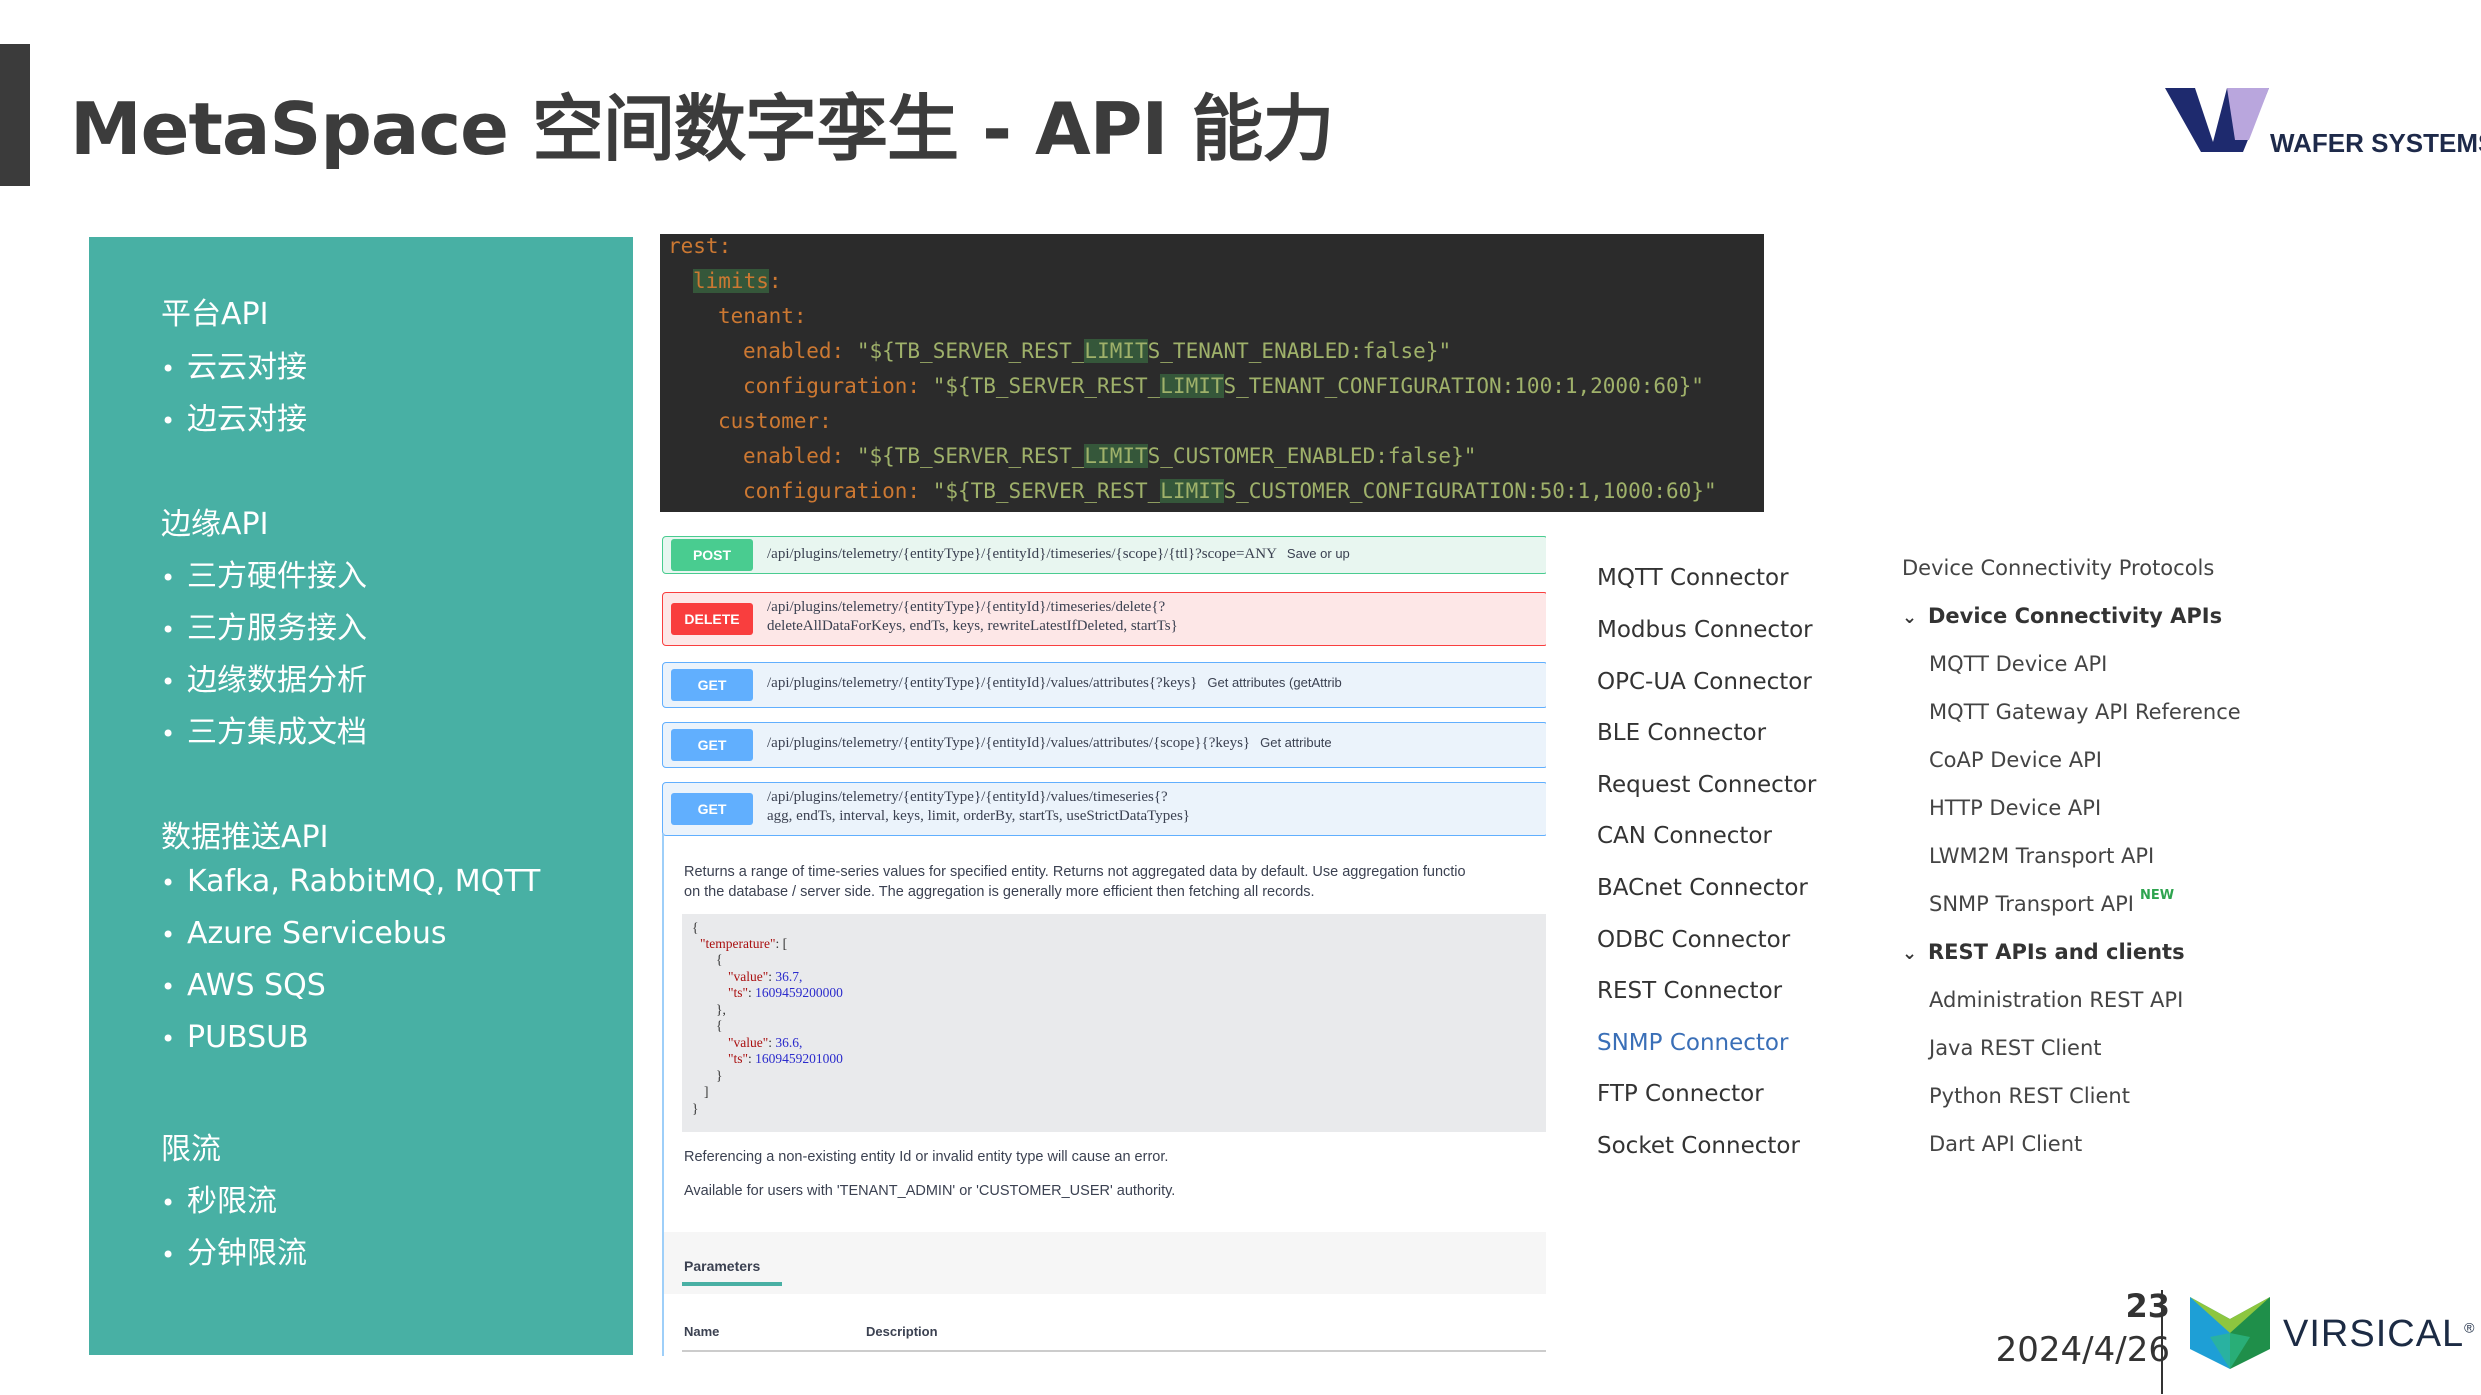  What do you see at coordinates (2058, 568) in the screenshot?
I see `nav-device-connectivity-protocols: Device Connectivity Protocols` at bounding box center [2058, 568].